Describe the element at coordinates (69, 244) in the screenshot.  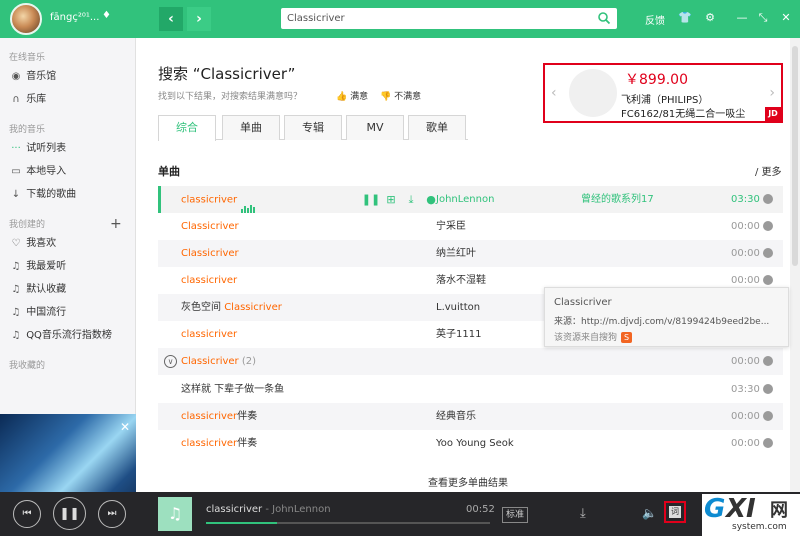
I see `sidebar-item-favorites: ♡ 我喜欢` at that location.